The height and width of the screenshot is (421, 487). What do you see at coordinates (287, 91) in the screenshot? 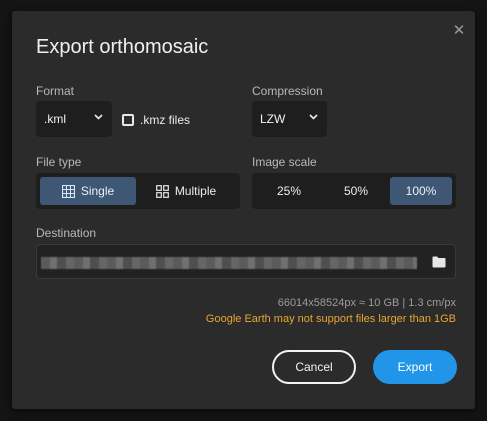
I see `compression-label: Compression` at bounding box center [287, 91].